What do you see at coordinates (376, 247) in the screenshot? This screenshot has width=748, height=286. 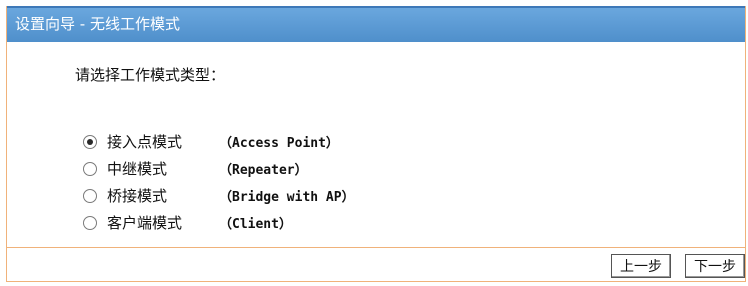 I see `footer-divider` at bounding box center [376, 247].